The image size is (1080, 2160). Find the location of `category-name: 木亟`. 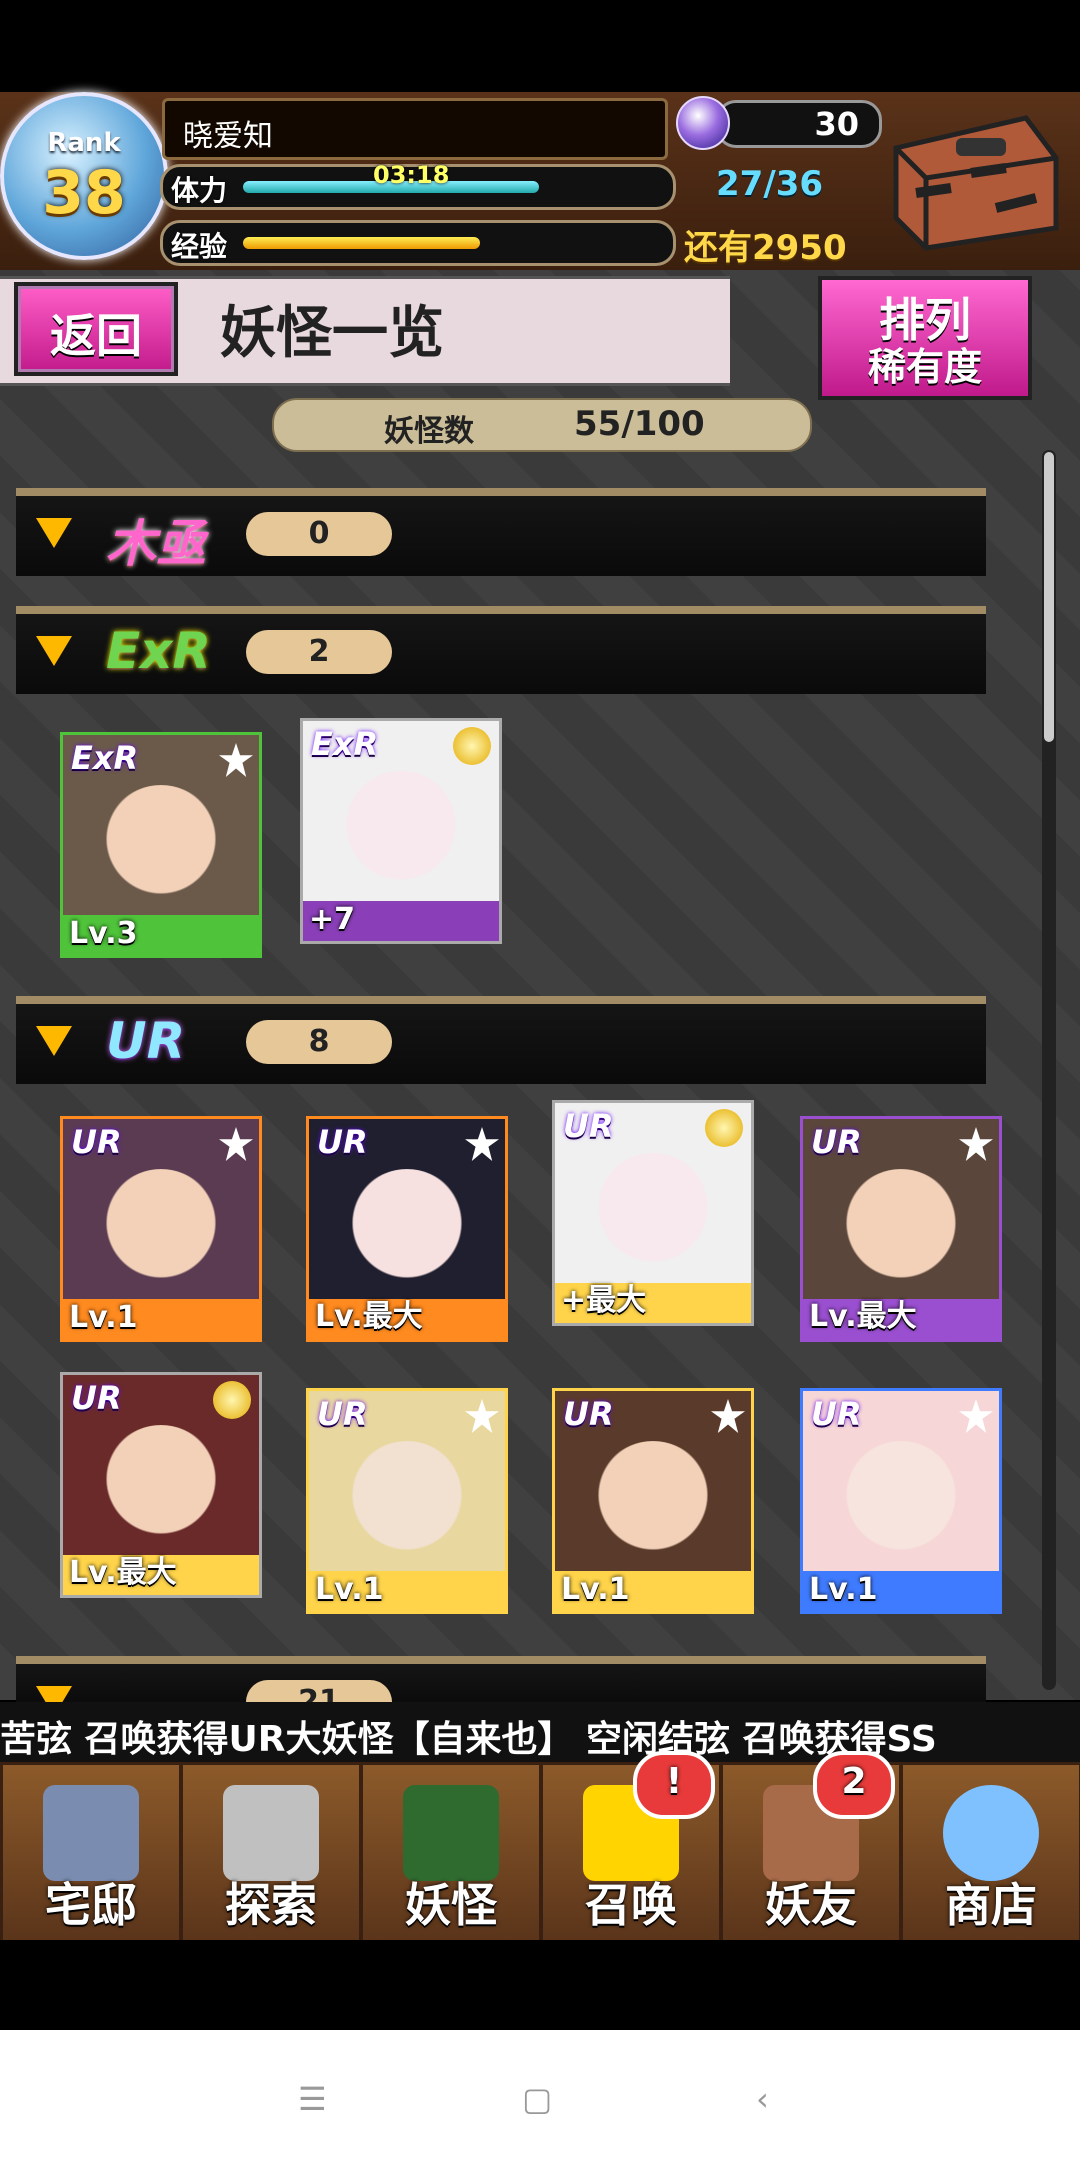

category-name: 木亟 is located at coordinates (156, 544).